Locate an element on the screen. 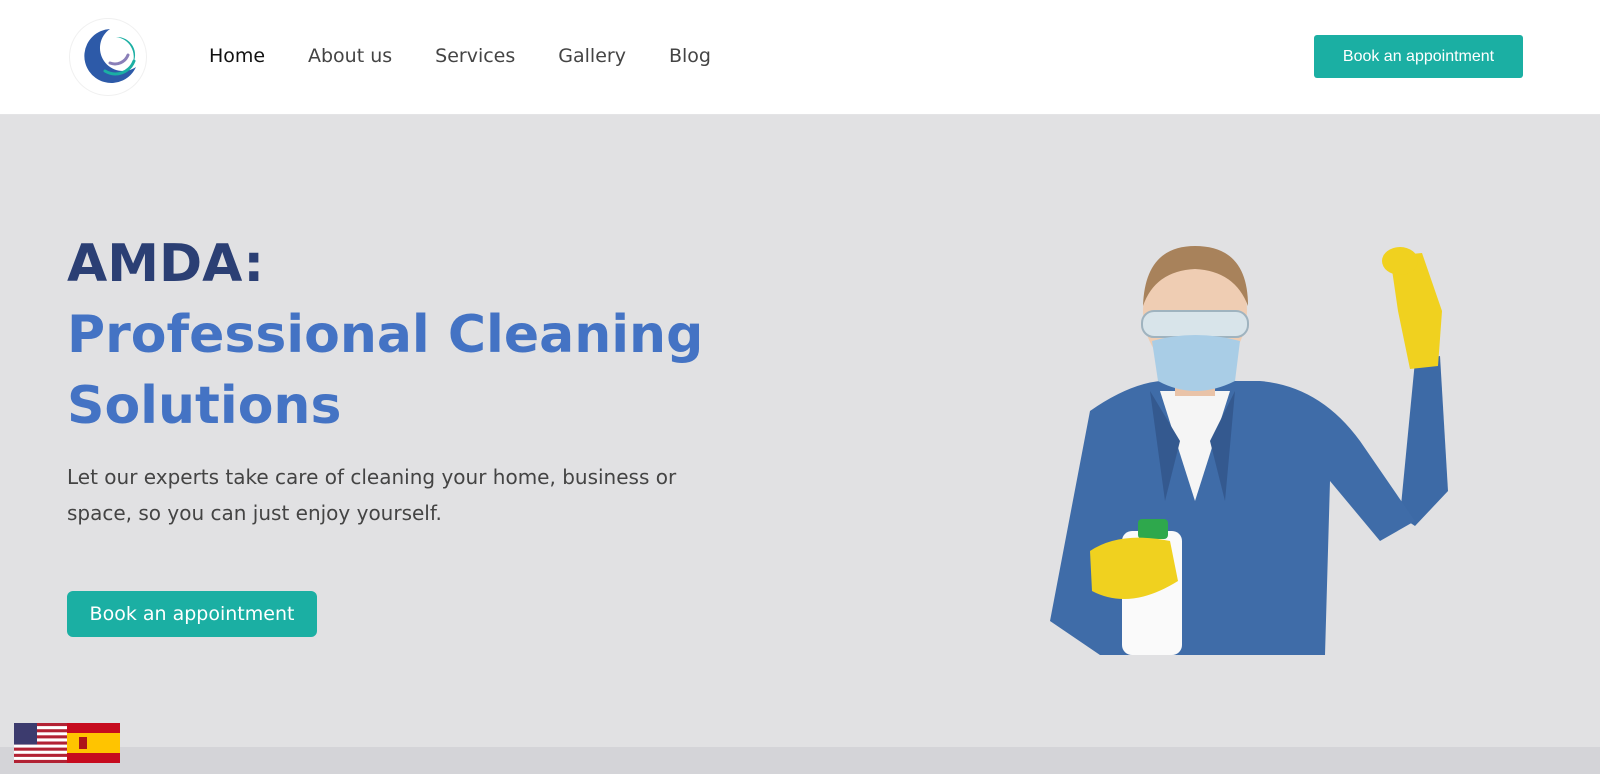 The width and height of the screenshot is (1600, 774). nav-about-us: About us is located at coordinates (350, 56).